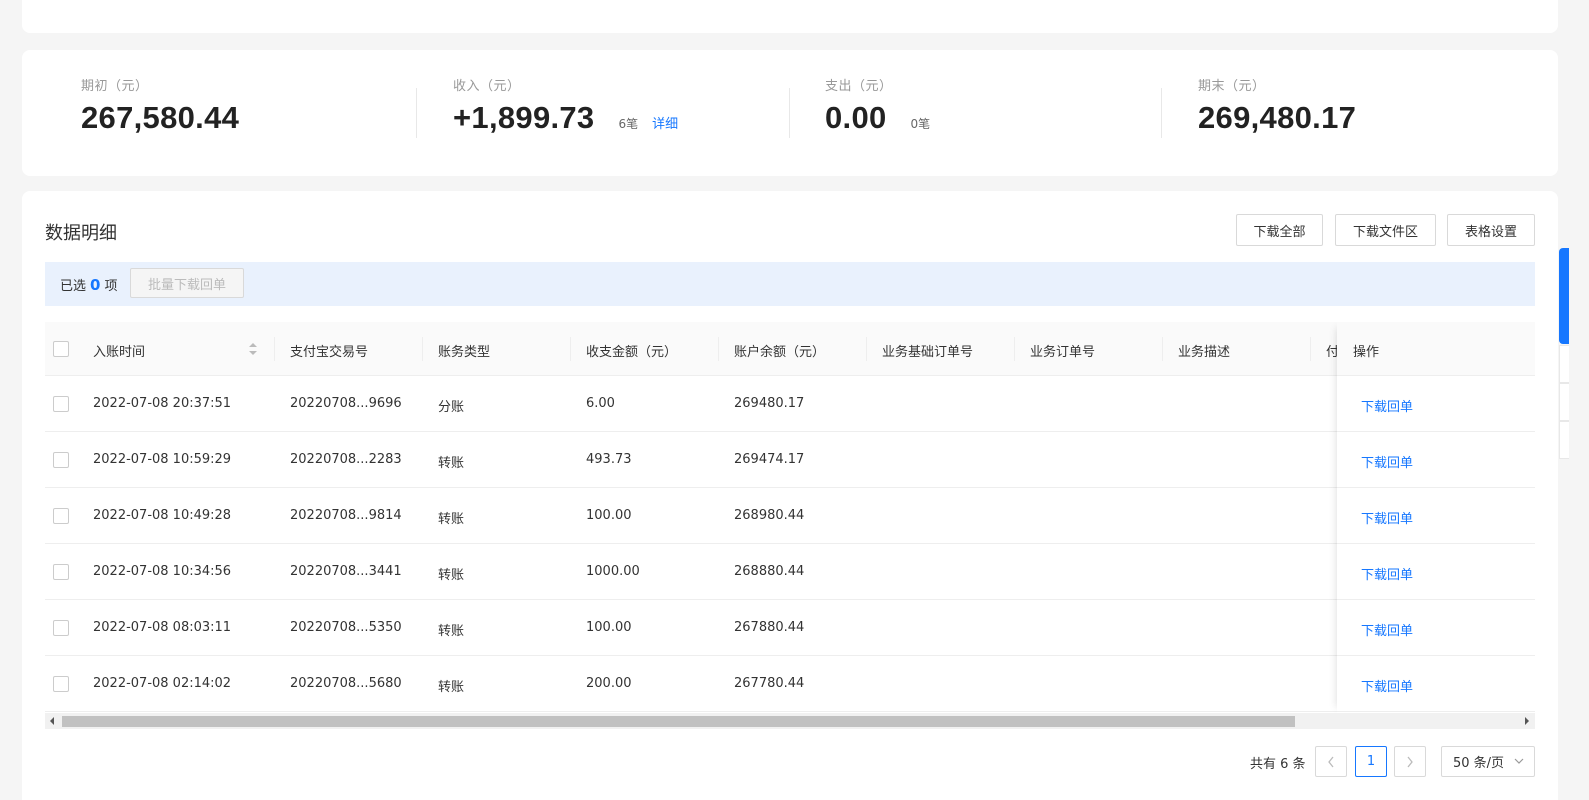 The image size is (1589, 800). Describe the element at coordinates (790, 16) in the screenshot. I see `top-card` at that location.